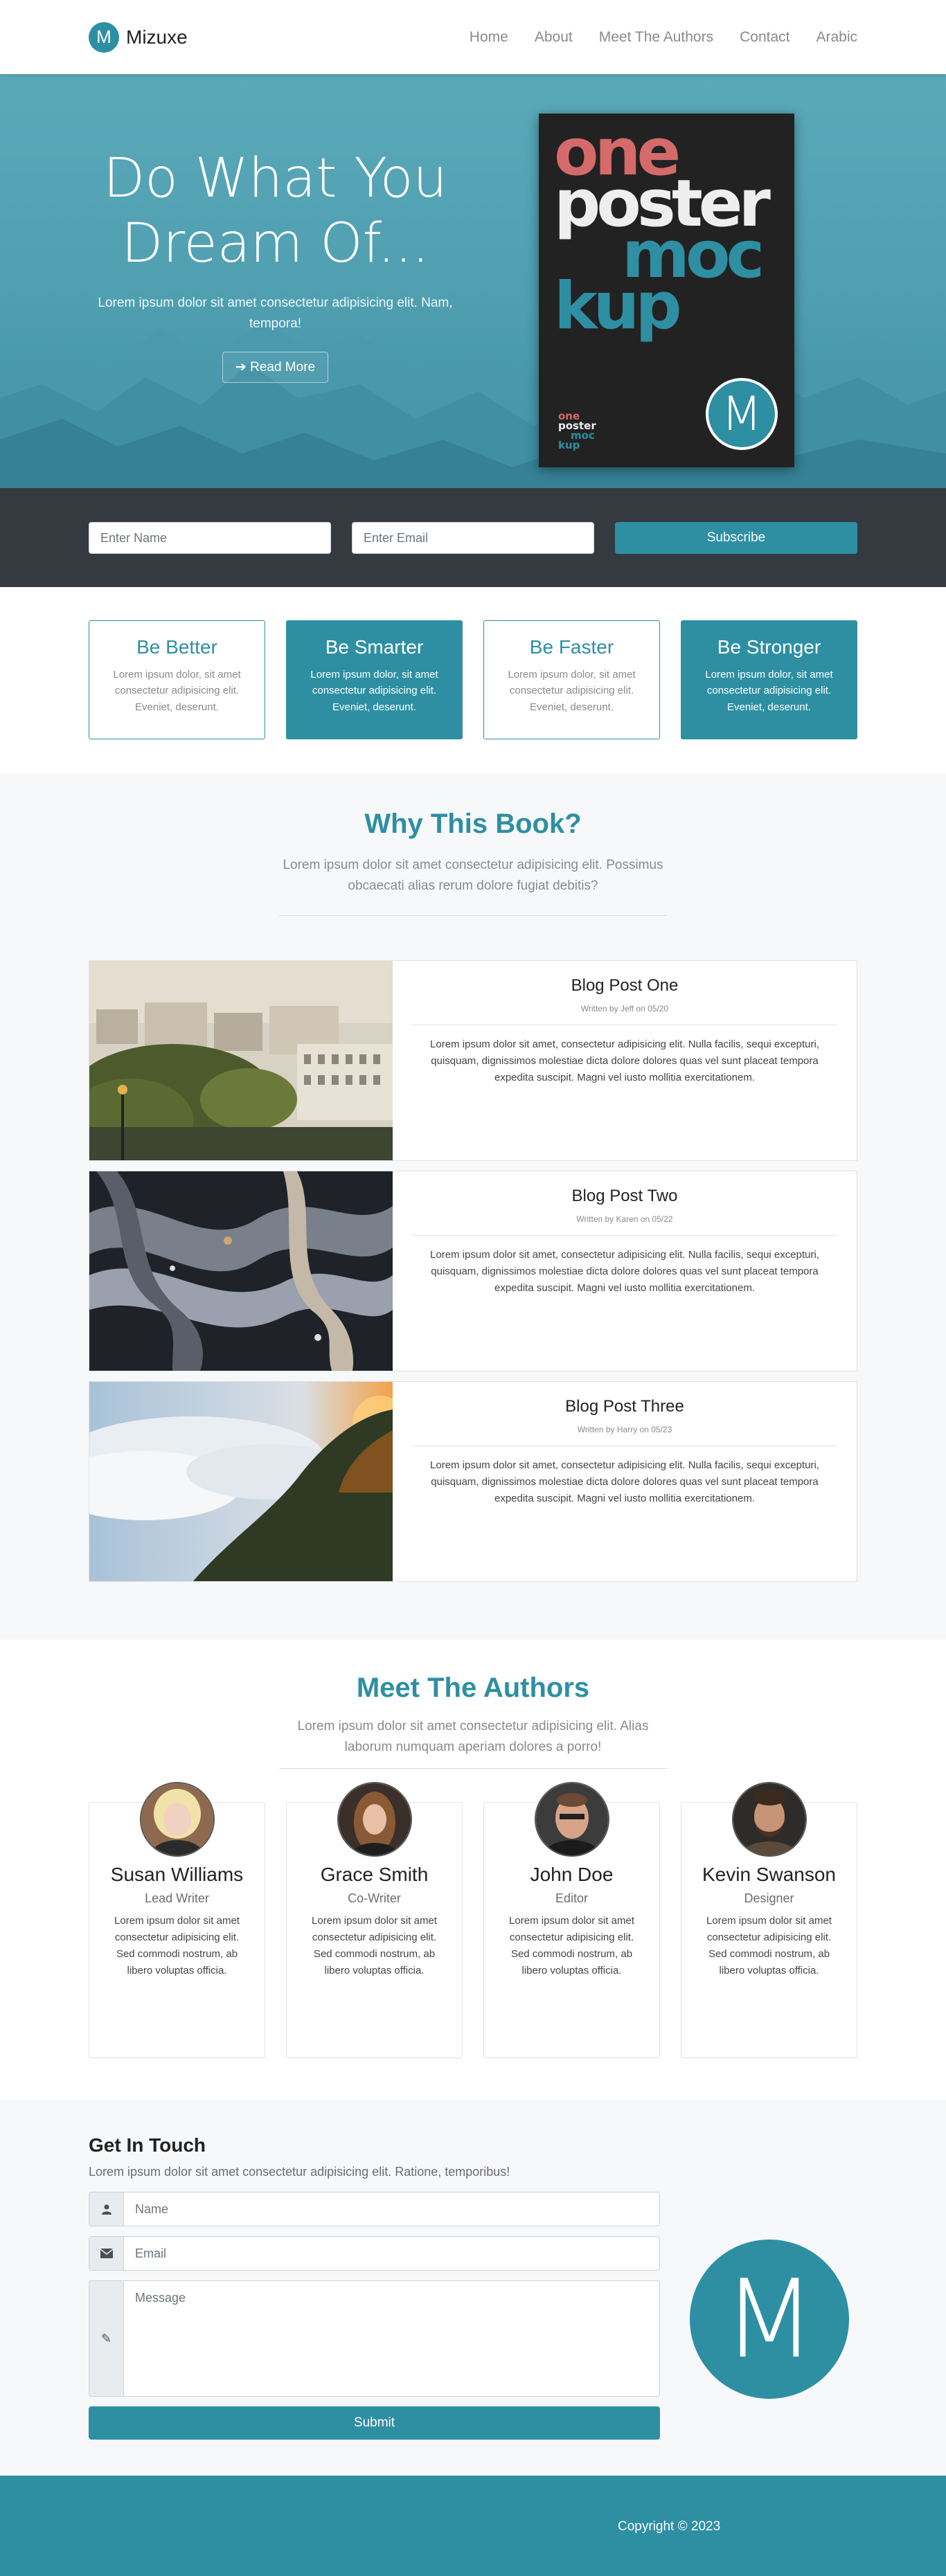 Image resolution: width=946 pixels, height=2576 pixels. I want to click on name-placeholder: Name, so click(152, 2208).